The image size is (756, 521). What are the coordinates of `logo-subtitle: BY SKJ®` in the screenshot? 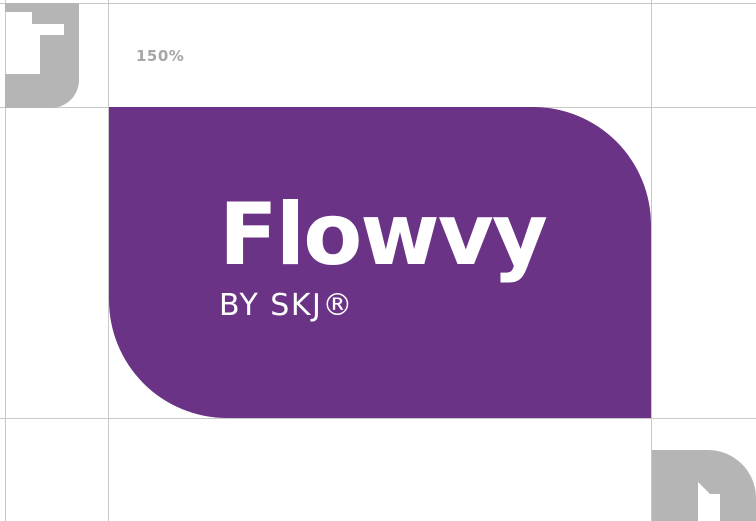 It's located at (286, 305).